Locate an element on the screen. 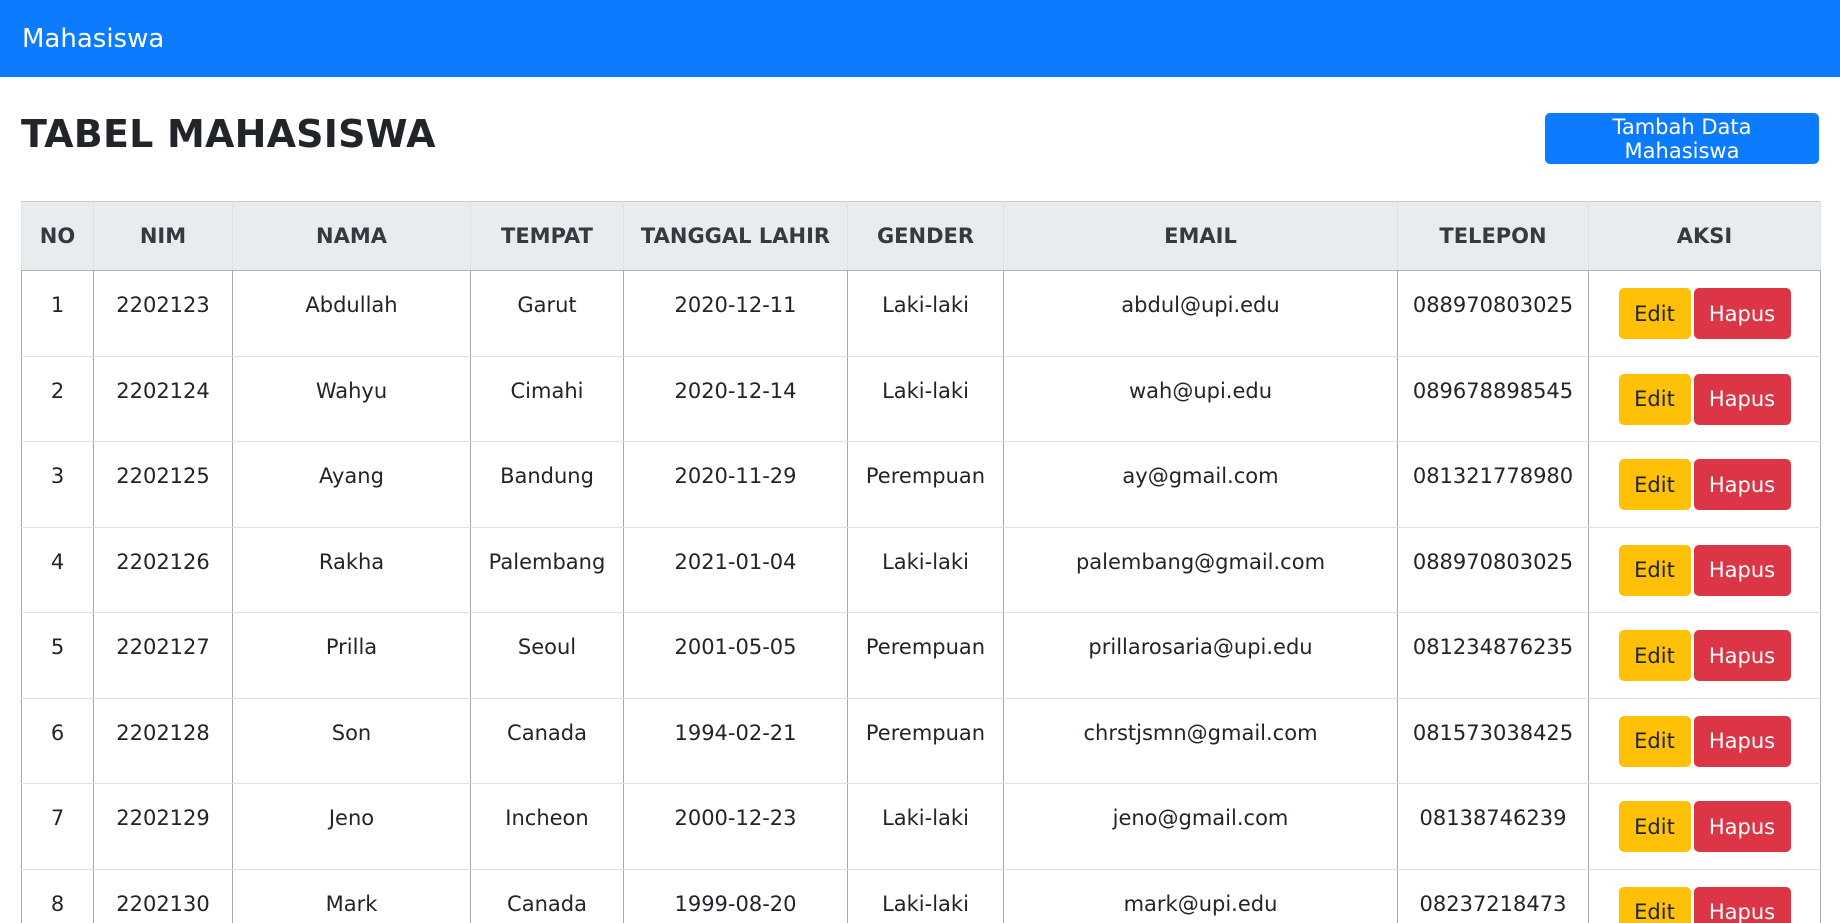  table-header-col-gender: GENDER is located at coordinates (925, 236).